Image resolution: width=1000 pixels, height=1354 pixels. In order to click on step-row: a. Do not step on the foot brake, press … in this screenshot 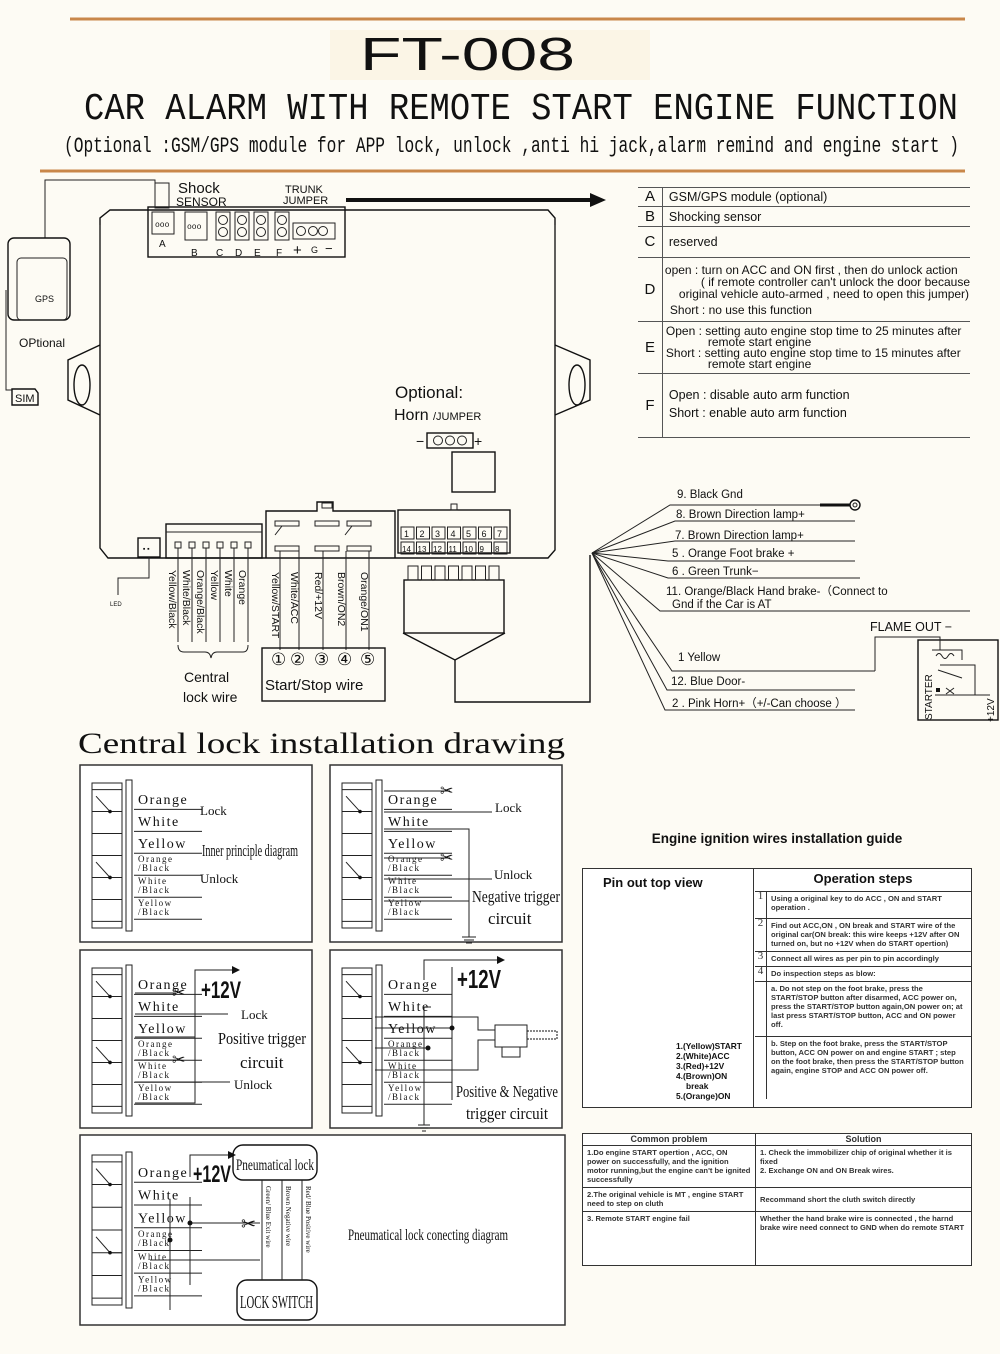, I will do `click(863, 1009)`.